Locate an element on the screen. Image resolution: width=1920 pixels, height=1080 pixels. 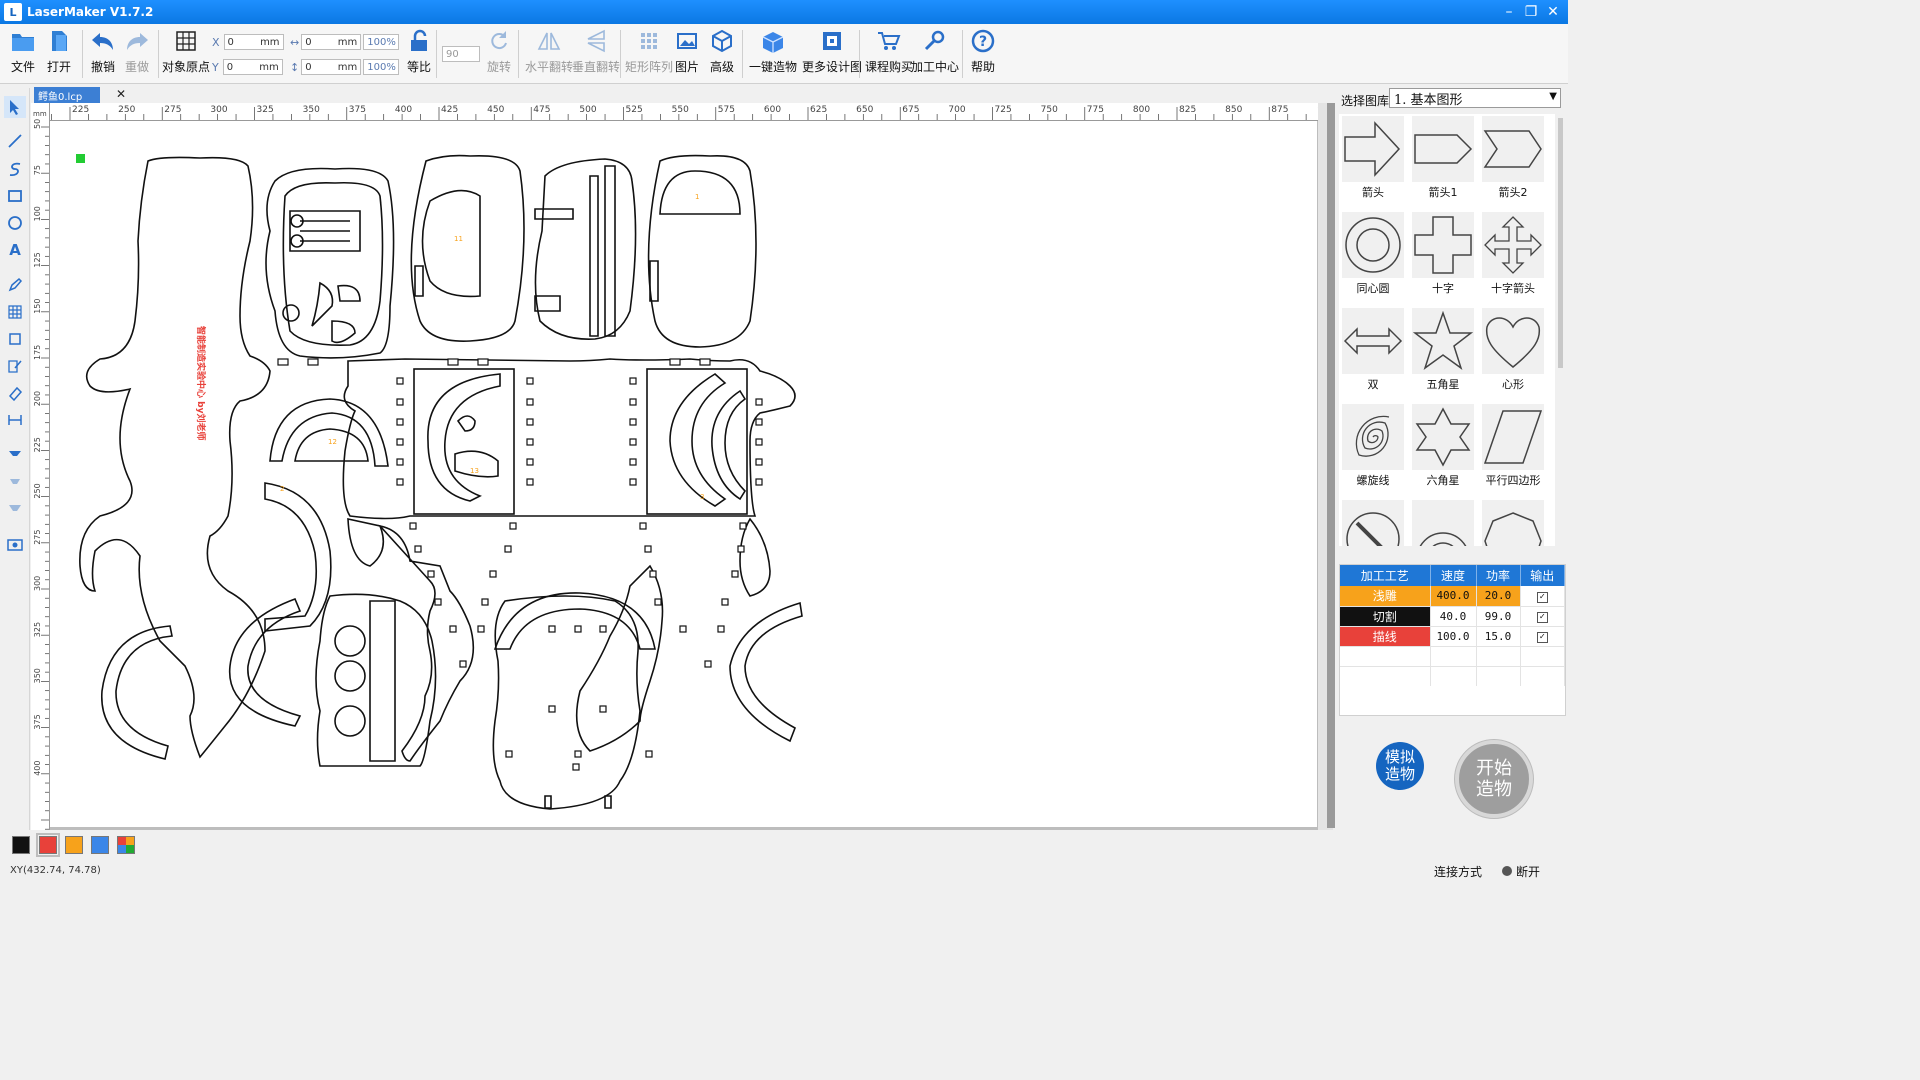
width-input: 0 mm is located at coordinates (331, 42).